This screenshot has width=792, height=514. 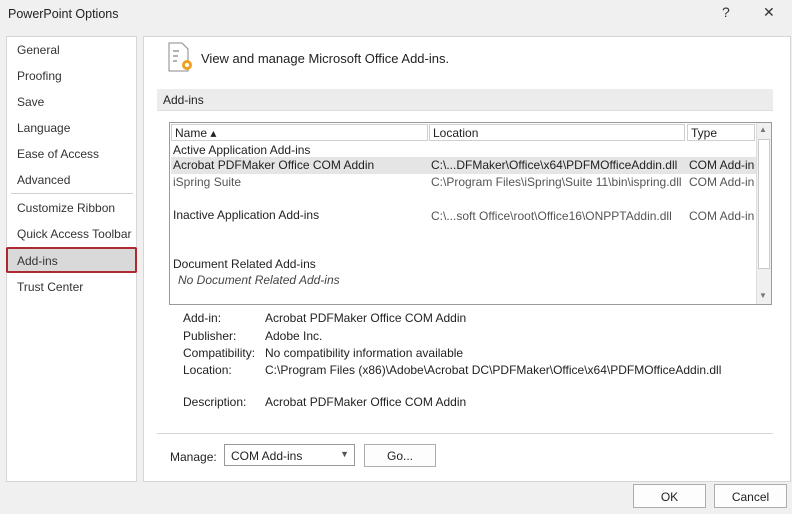 I want to click on manage-dropdown: COM Add-ins ▼, so click(x=289, y=455).